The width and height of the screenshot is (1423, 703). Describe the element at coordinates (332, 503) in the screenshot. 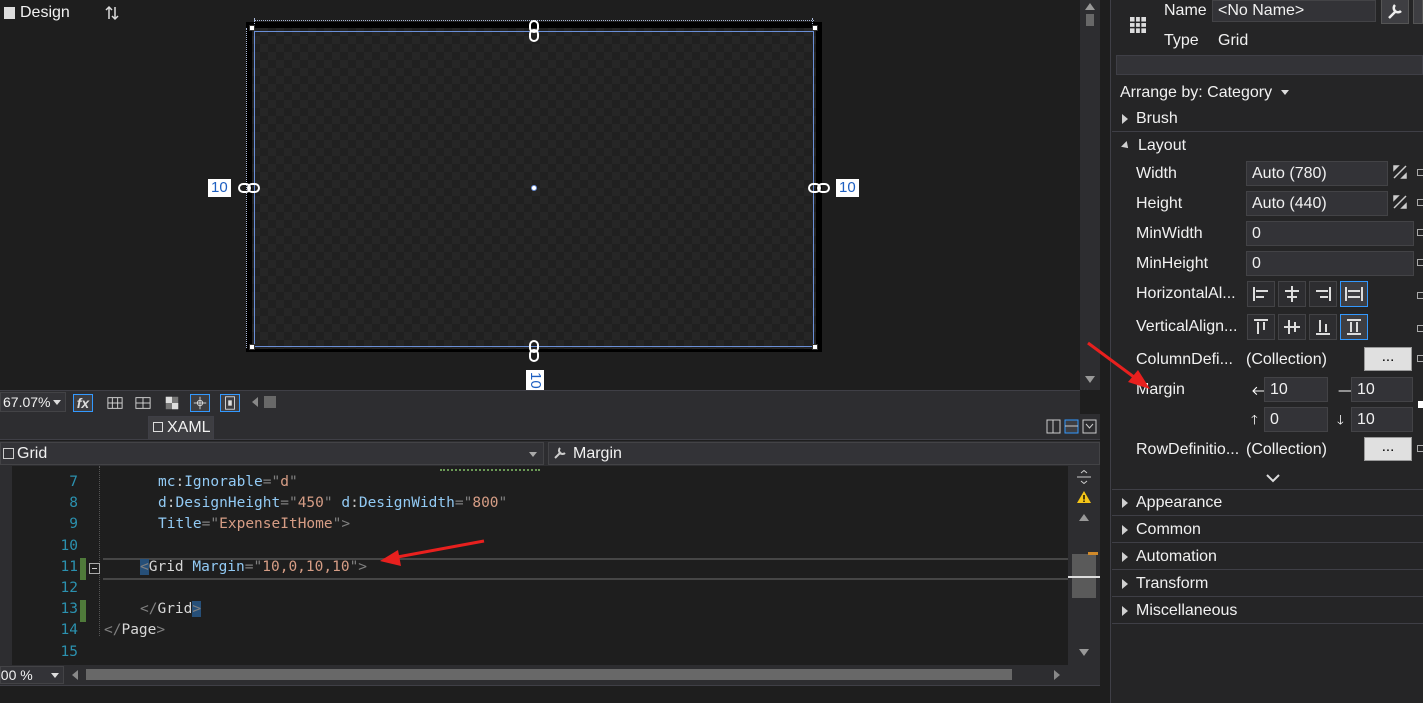

I see `code-line: d:DesignHeight="450" d:DesignWidth="800"` at that location.